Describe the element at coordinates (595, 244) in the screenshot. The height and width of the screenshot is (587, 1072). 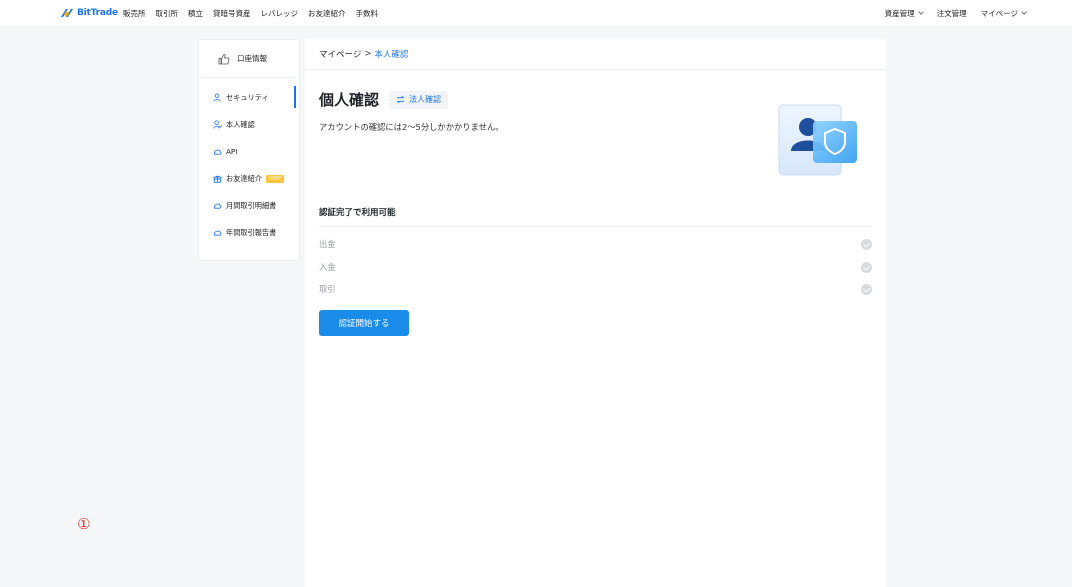
I see `feature-row-withdraw: 出金` at that location.